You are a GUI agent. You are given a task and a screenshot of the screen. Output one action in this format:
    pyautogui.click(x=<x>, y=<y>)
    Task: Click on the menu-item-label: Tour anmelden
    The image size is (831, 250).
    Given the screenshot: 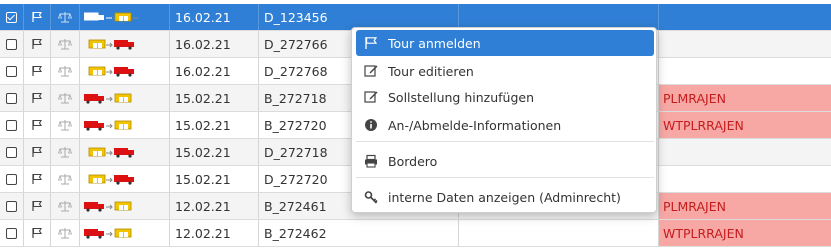 What is the action you would take?
    pyautogui.click(x=434, y=43)
    